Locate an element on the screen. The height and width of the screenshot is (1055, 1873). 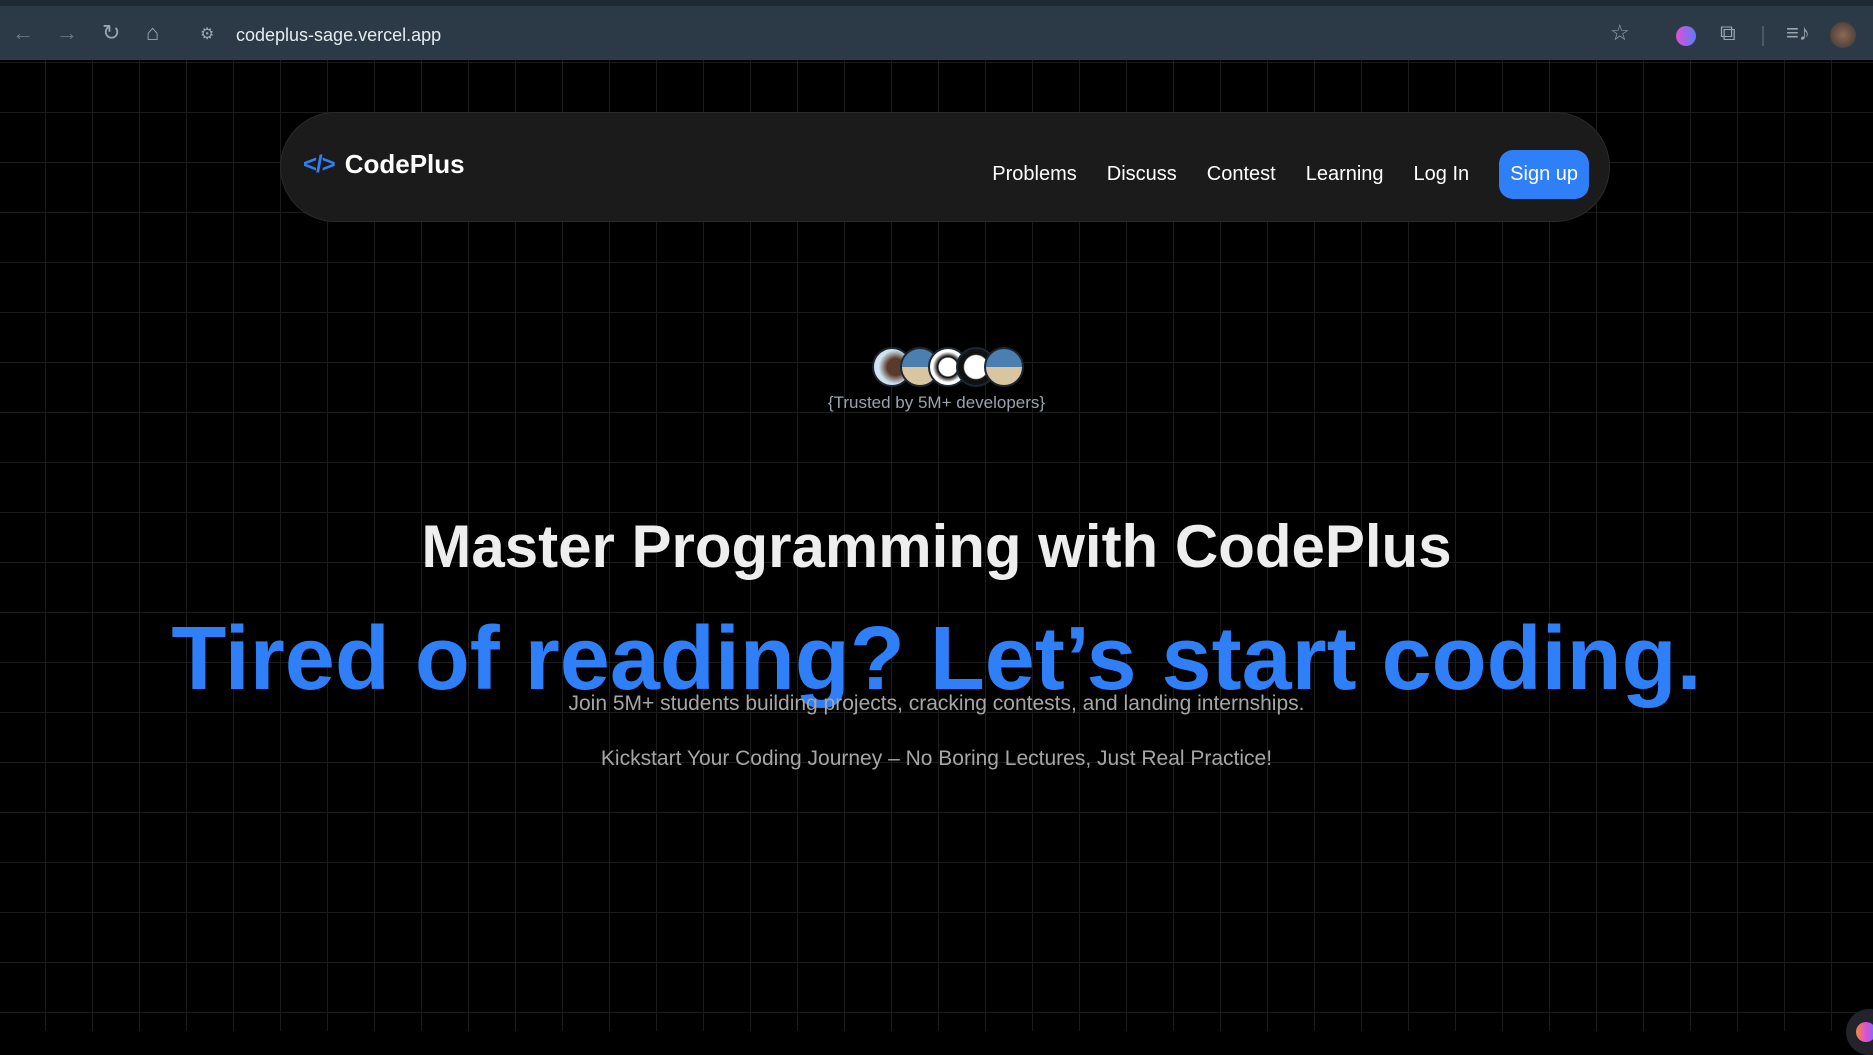
login-link: Log In is located at coordinates (1442, 174).